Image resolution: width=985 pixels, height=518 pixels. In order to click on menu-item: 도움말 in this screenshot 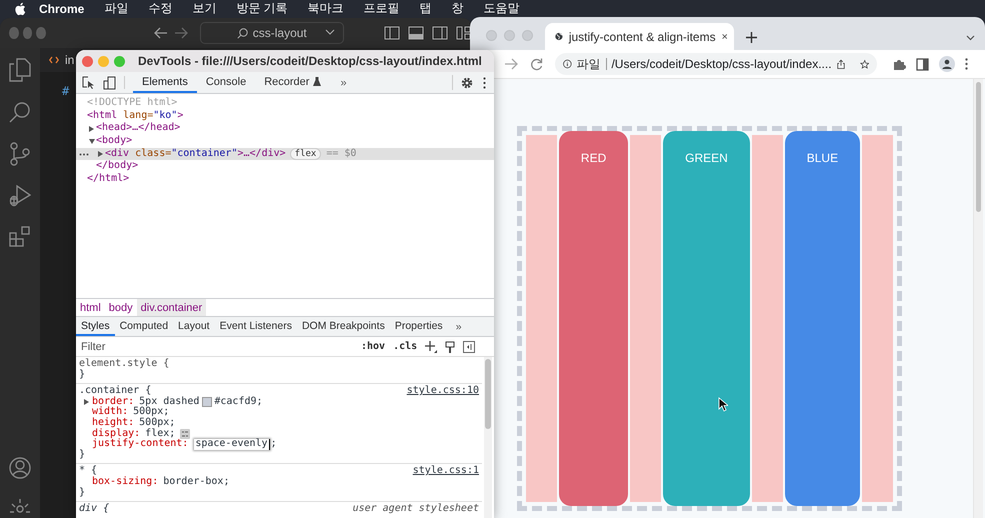, I will do `click(502, 8)`.